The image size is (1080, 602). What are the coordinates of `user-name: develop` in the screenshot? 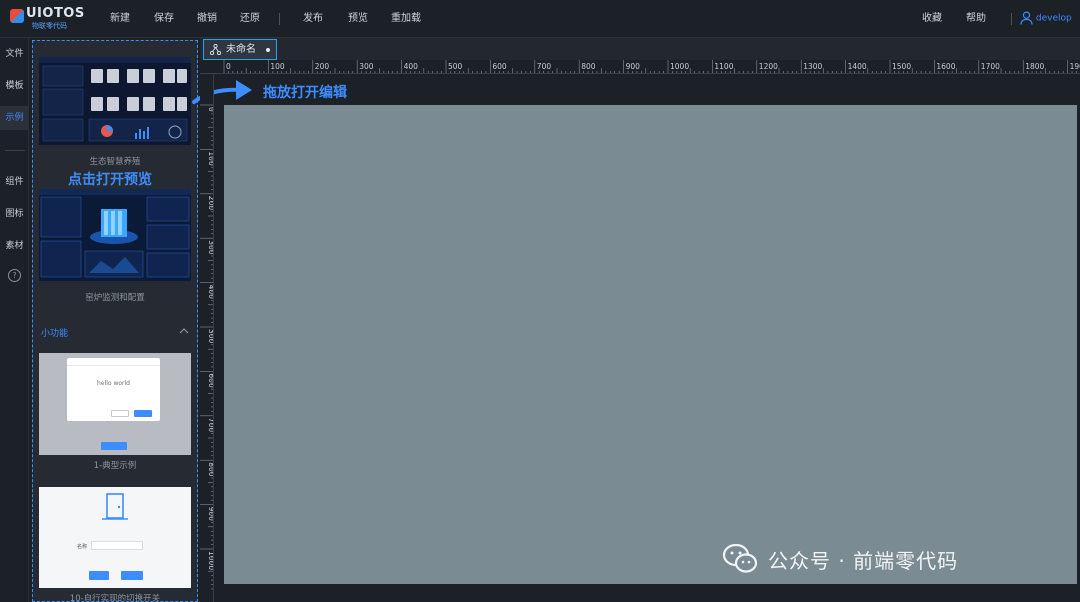 It's located at (1053, 18).